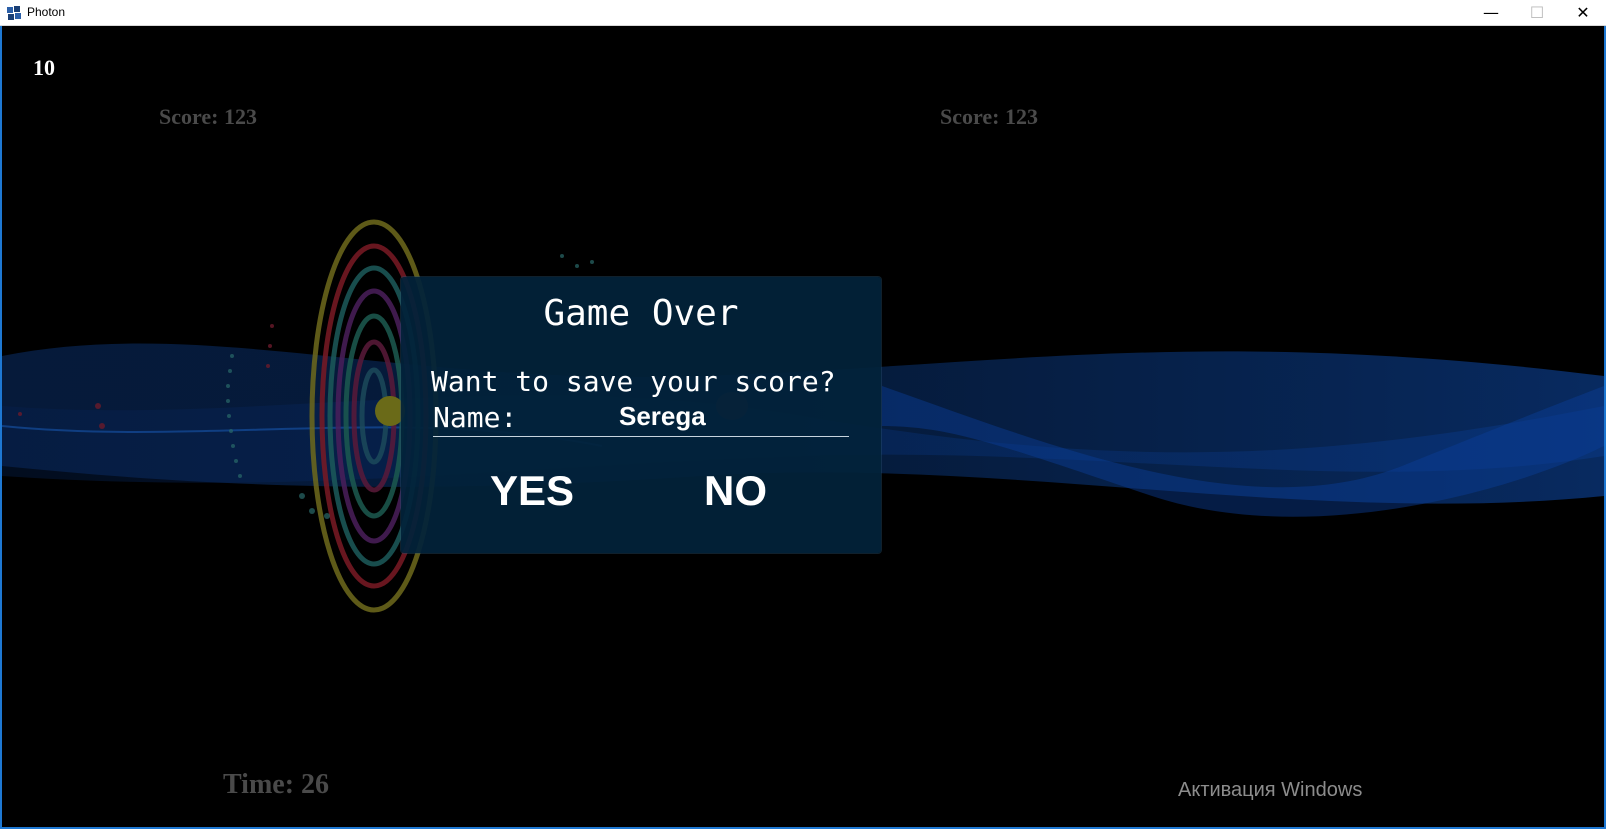  I want to click on time-counter: Time: 26, so click(276, 784).